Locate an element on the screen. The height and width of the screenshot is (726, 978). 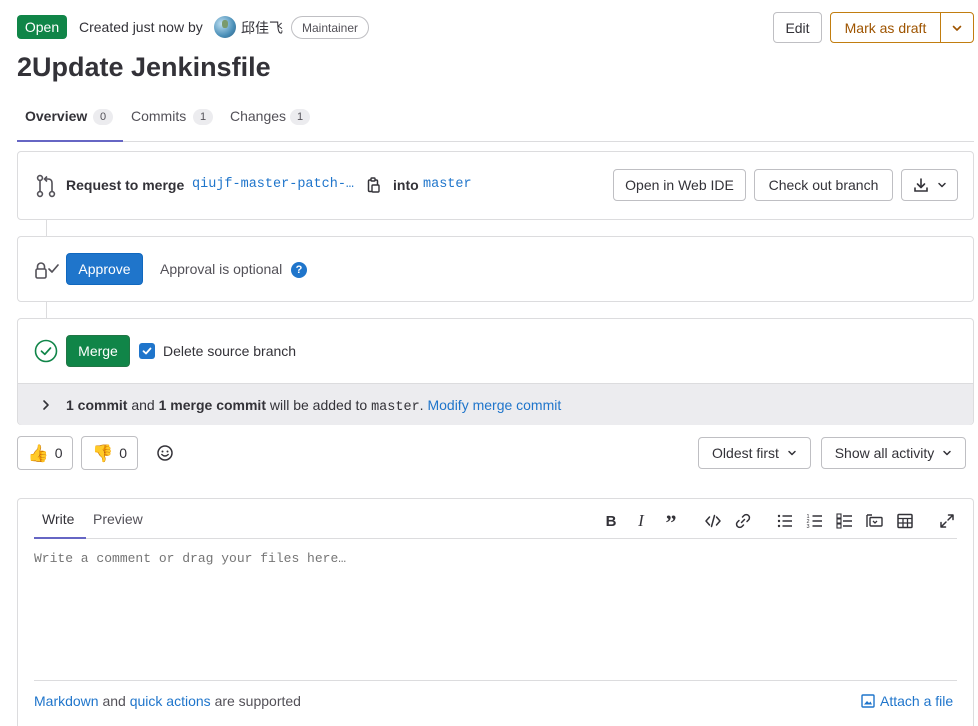
fullscreen-icon is located at coordinates (947, 521).